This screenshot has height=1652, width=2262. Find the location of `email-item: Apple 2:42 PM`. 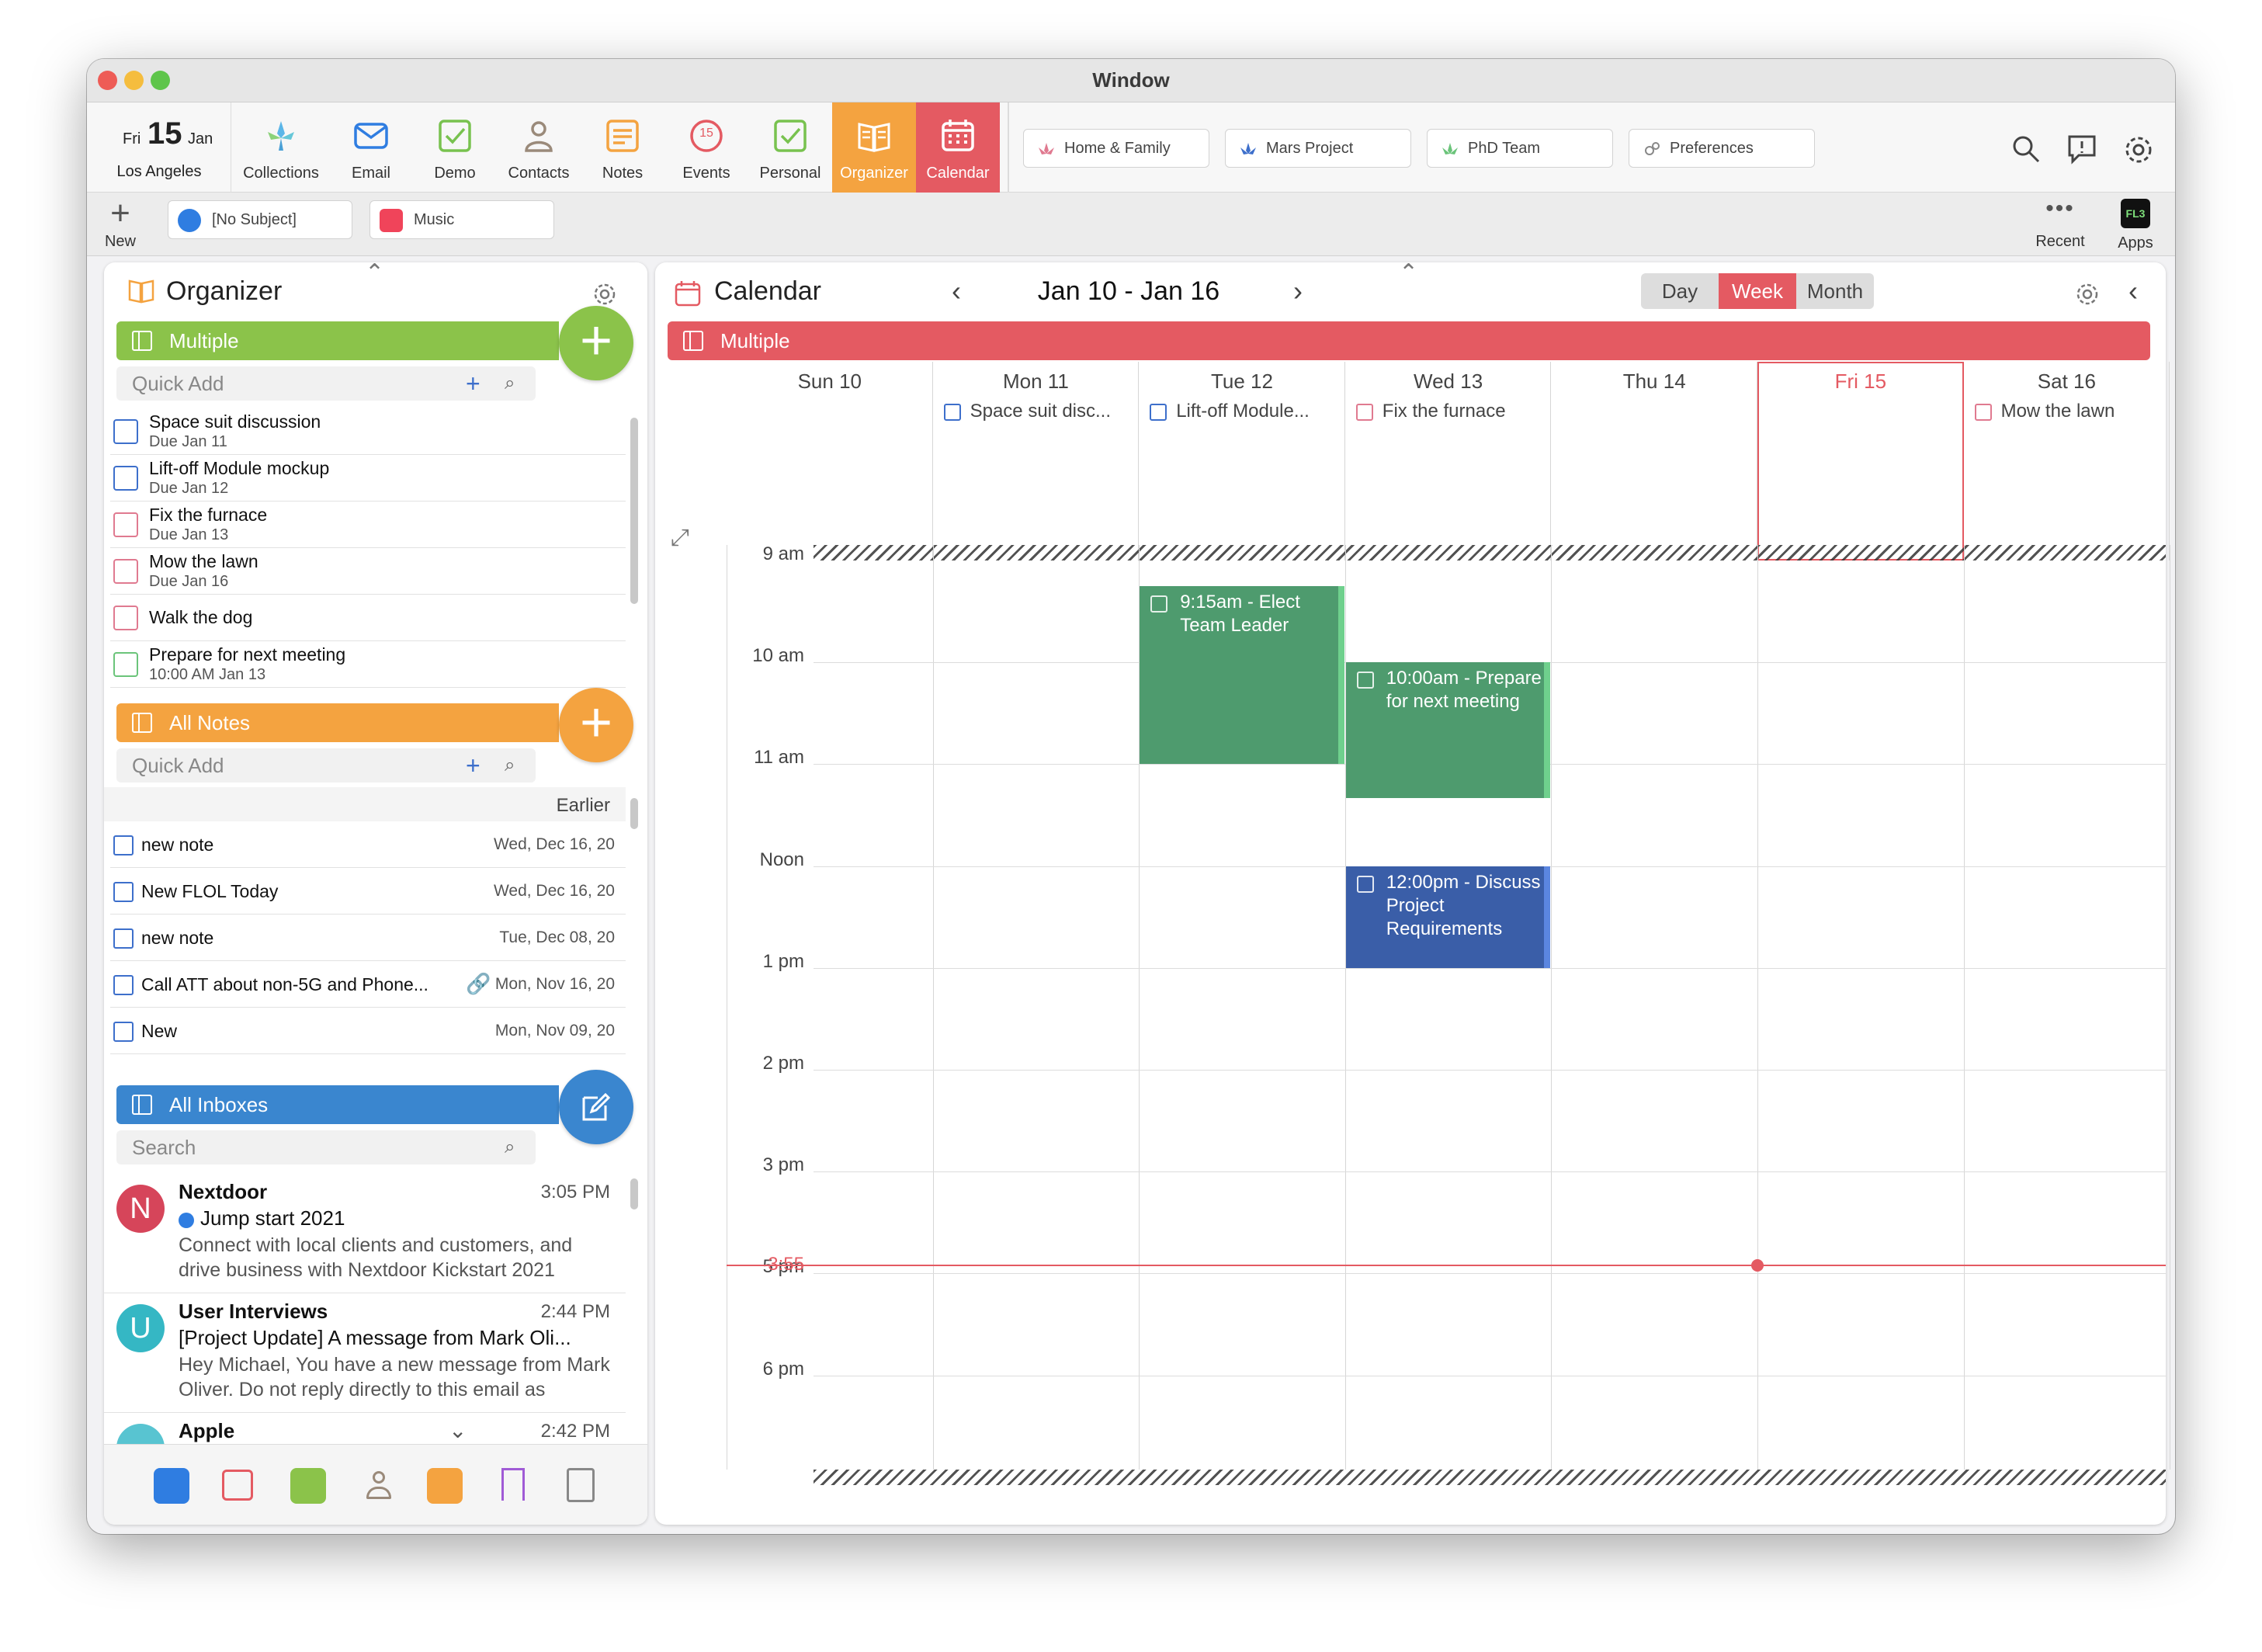

email-item: Apple 2:42 PM is located at coordinates (365, 1428).